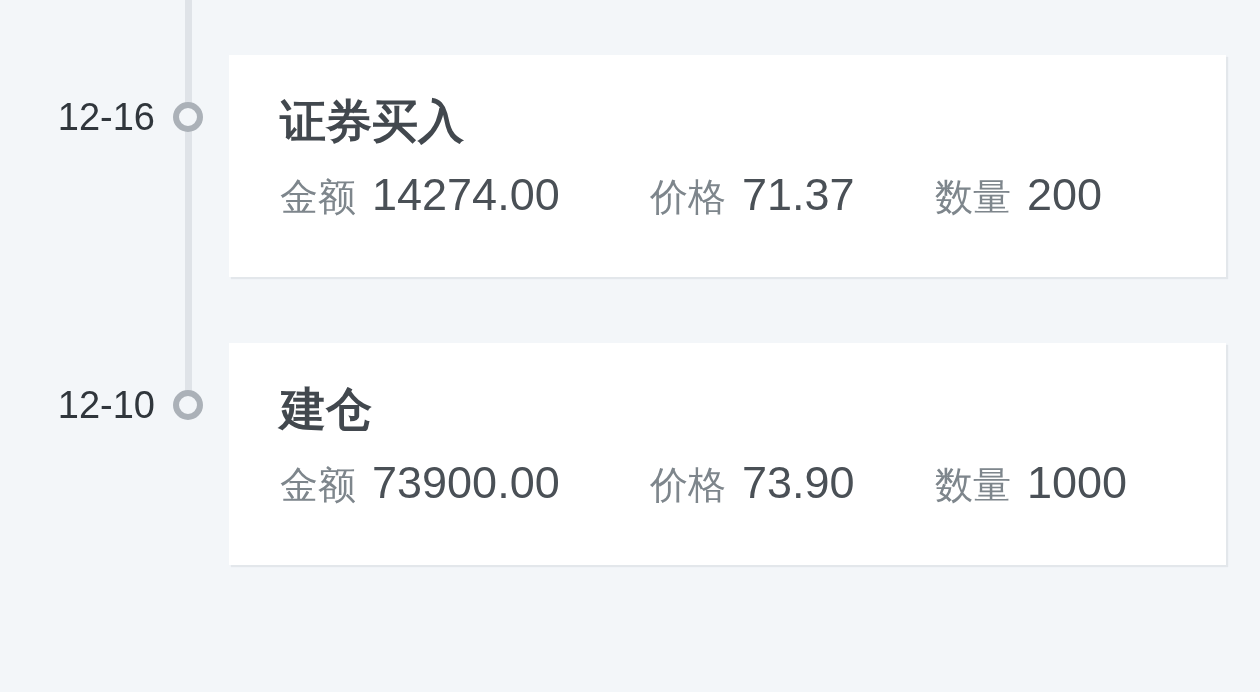 This screenshot has height=692, width=1260. Describe the element at coordinates (372, 121) in the screenshot. I see `card-title: 证券买入` at that location.